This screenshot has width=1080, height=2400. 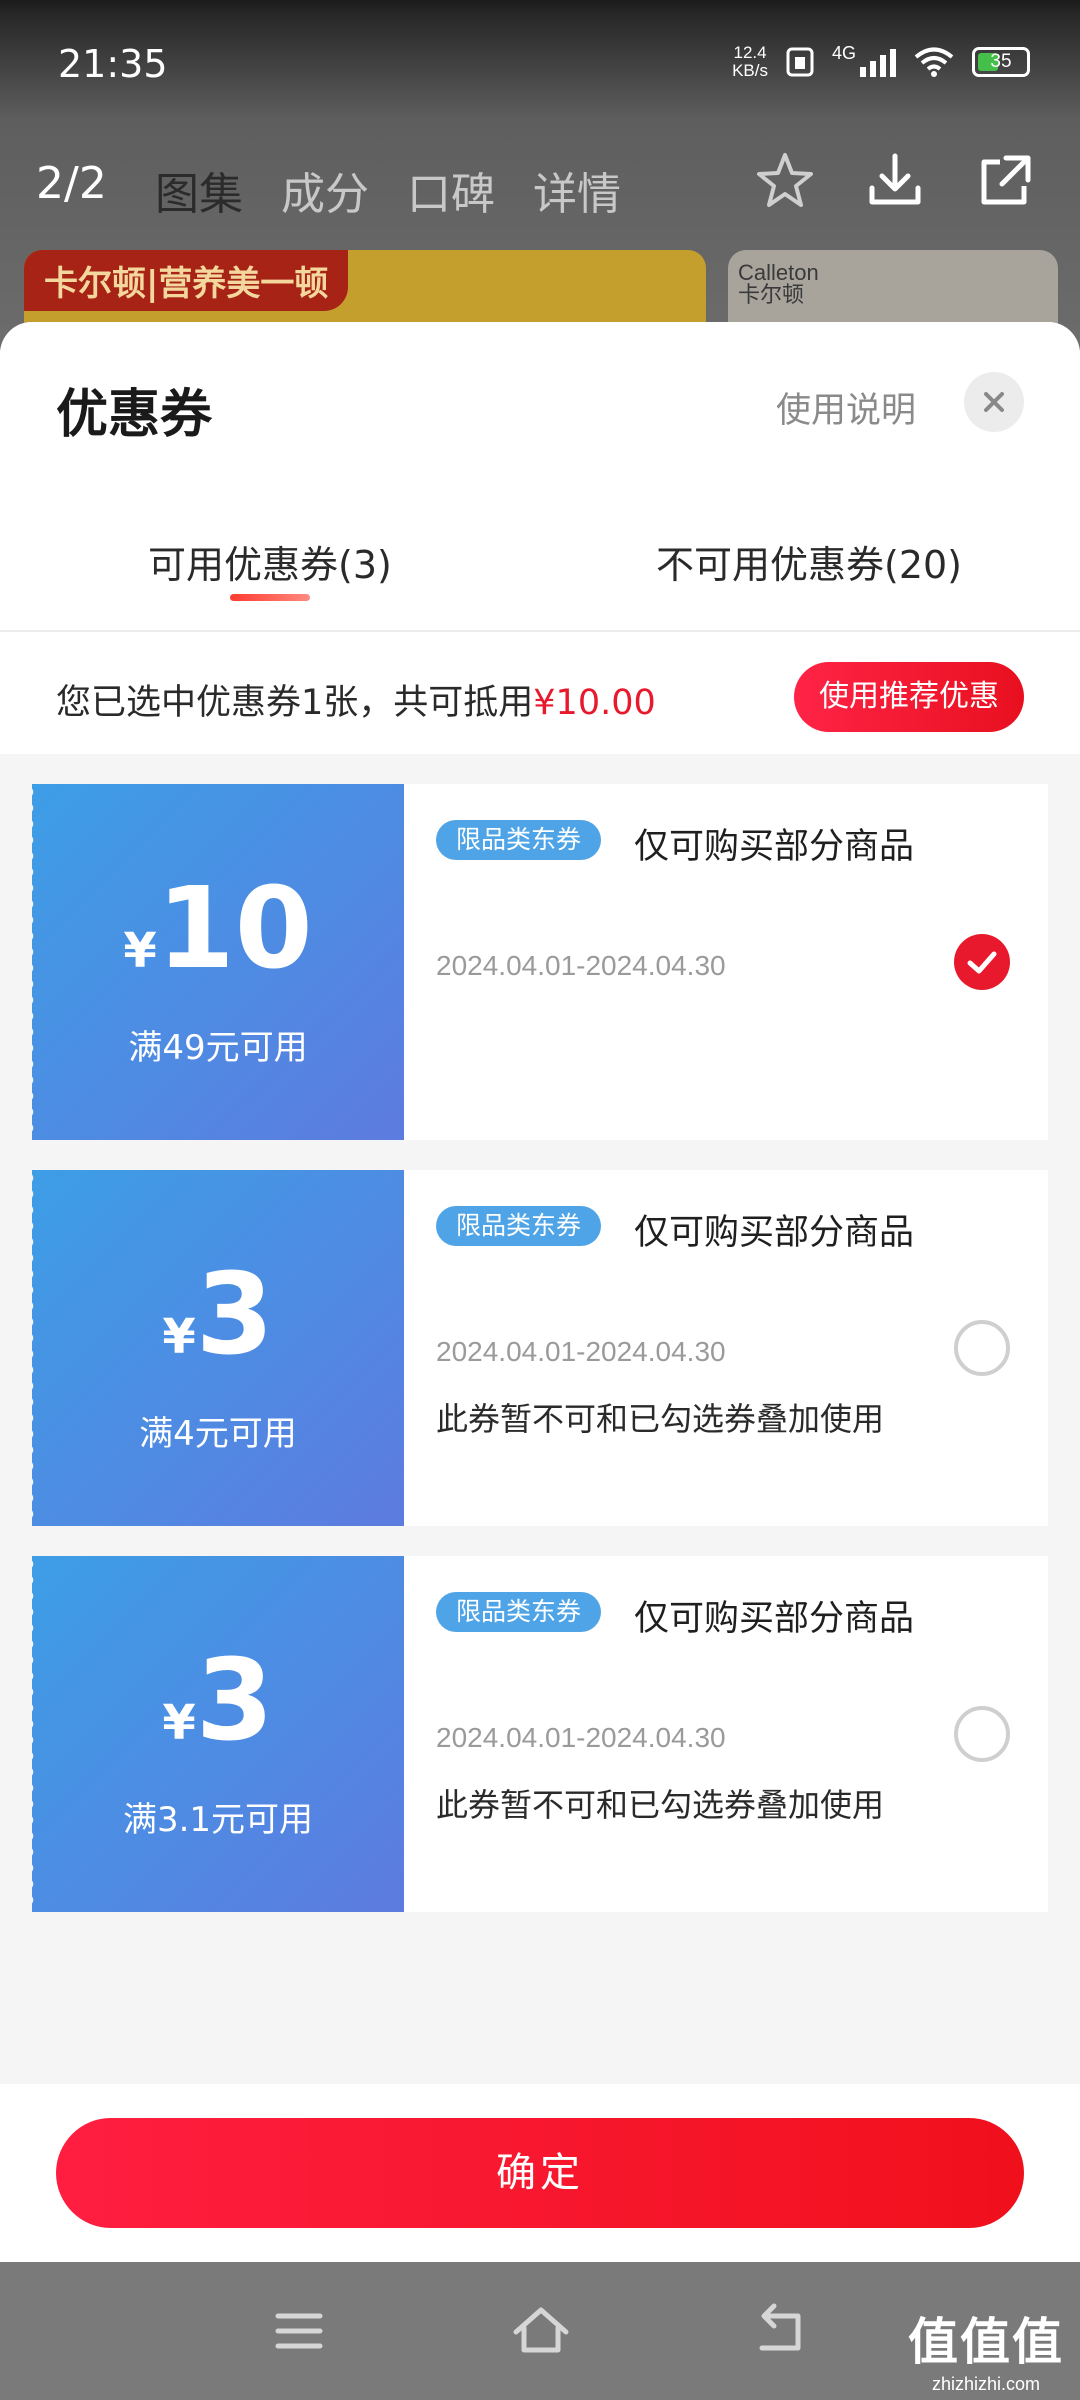 I want to click on brand-logo: Calleton 卡尔顿, so click(x=778, y=284).